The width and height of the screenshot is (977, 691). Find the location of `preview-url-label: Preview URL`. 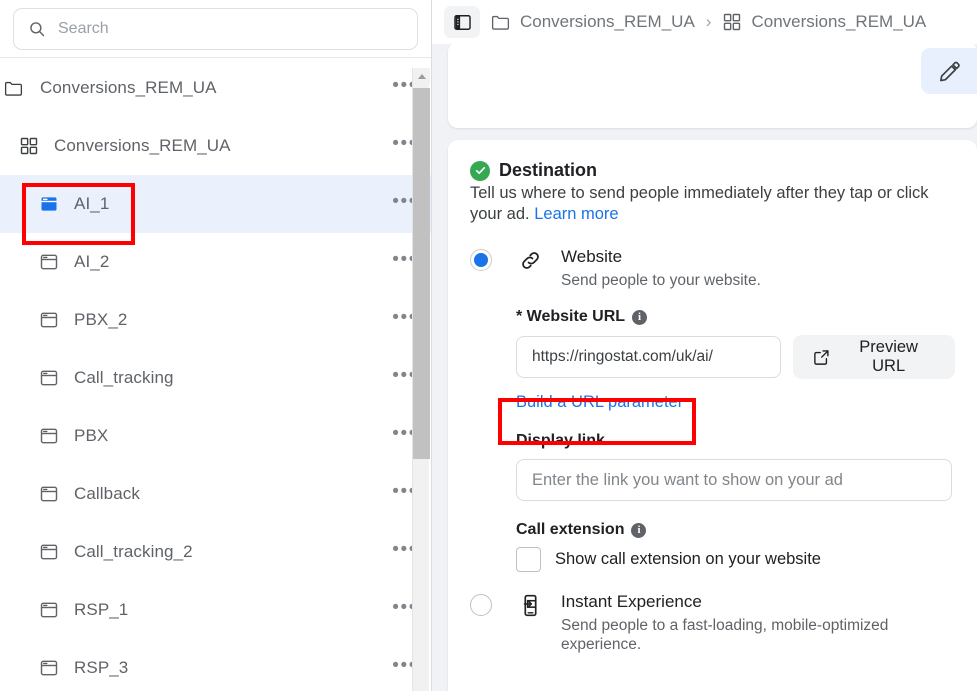

preview-url-label: Preview URL is located at coordinates (888, 357).